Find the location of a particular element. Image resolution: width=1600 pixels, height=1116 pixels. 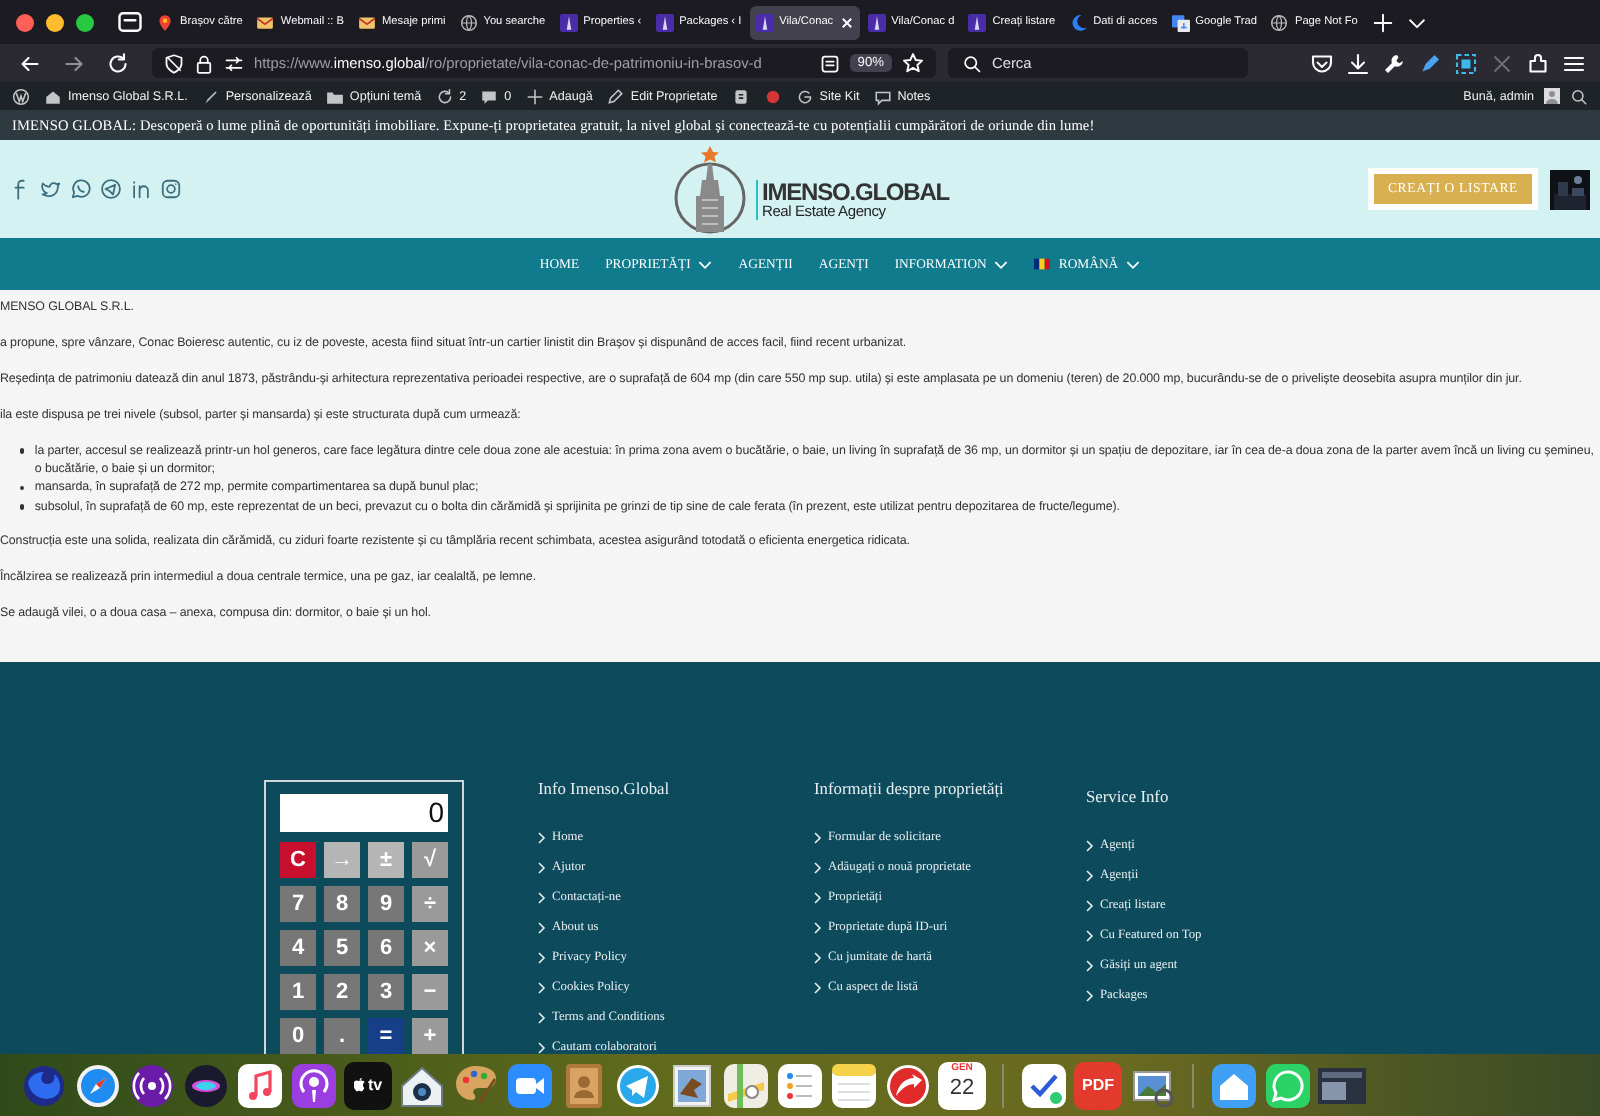

calculator-key: 0 is located at coordinates (298, 1036).